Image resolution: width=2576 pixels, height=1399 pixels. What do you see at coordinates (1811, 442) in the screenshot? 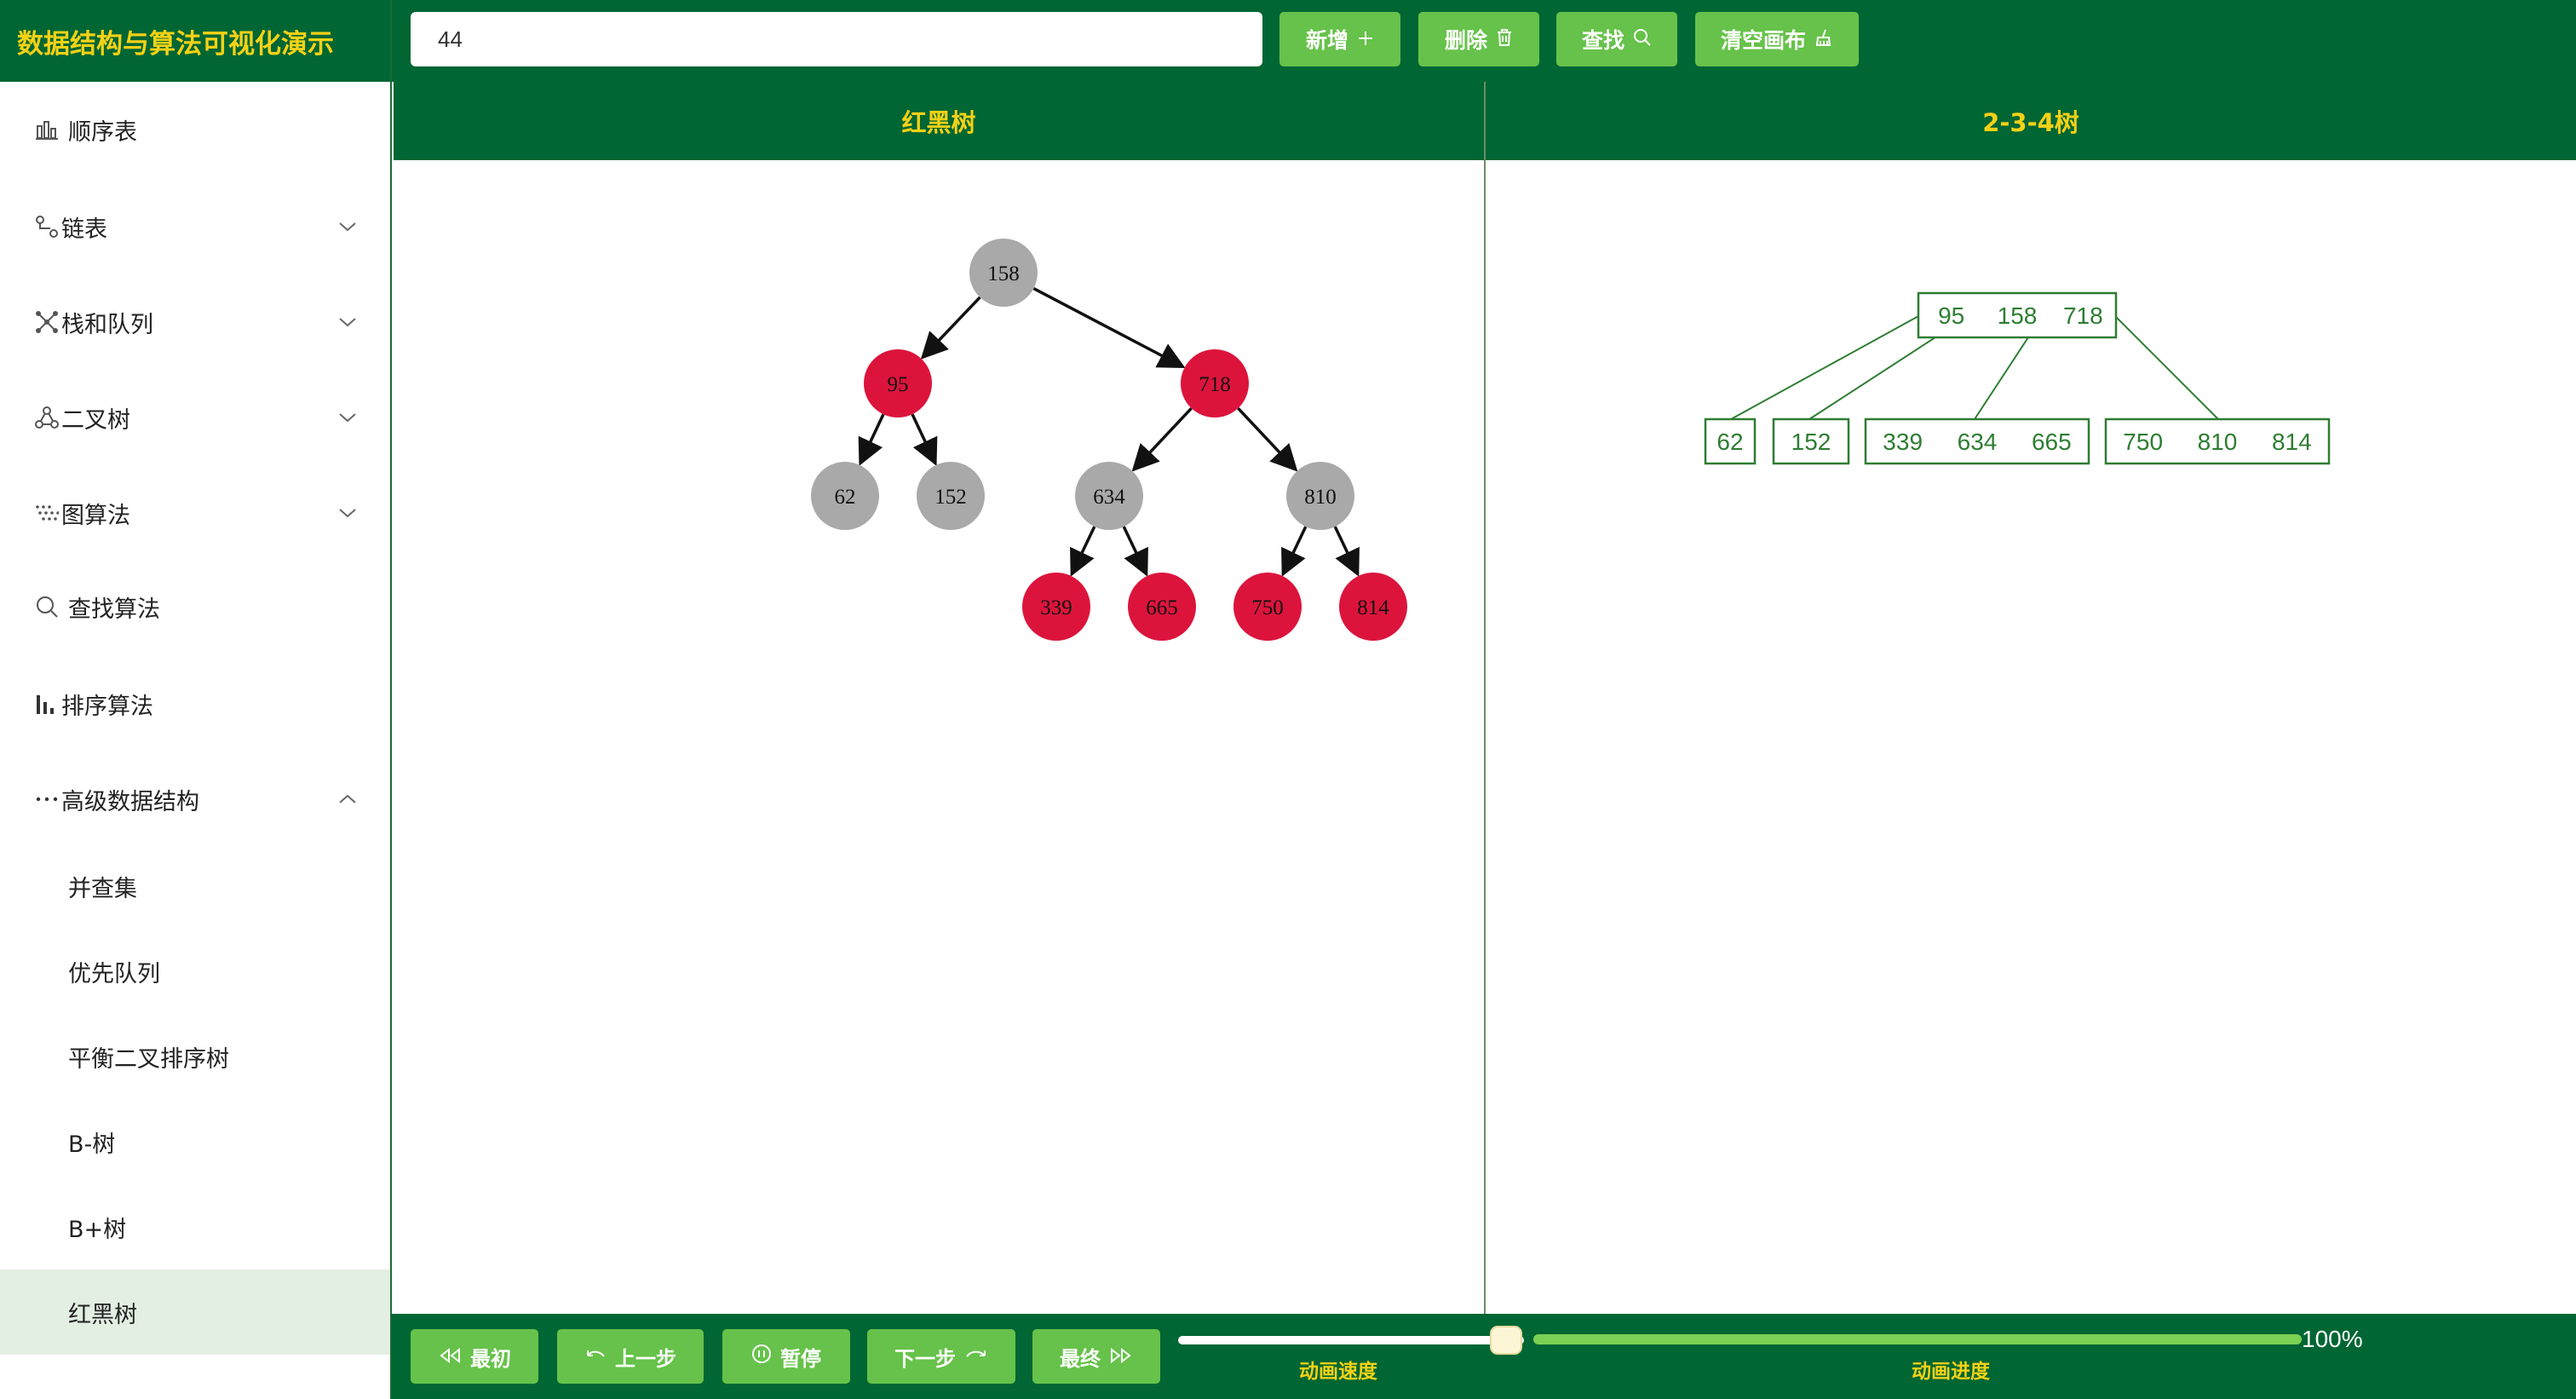
I see `tree-234-key: 152` at bounding box center [1811, 442].